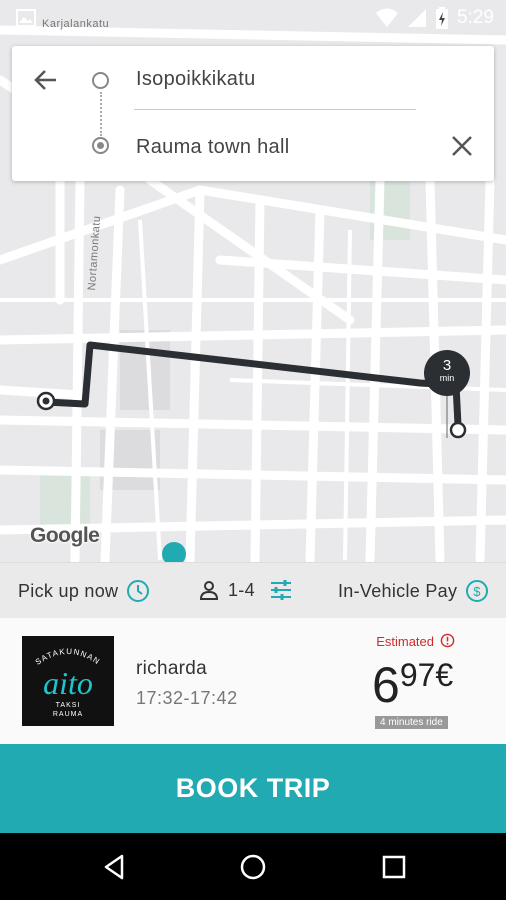 The height and width of the screenshot is (900, 506). I want to click on book-trip-button: BOOK TRIP, so click(253, 788).